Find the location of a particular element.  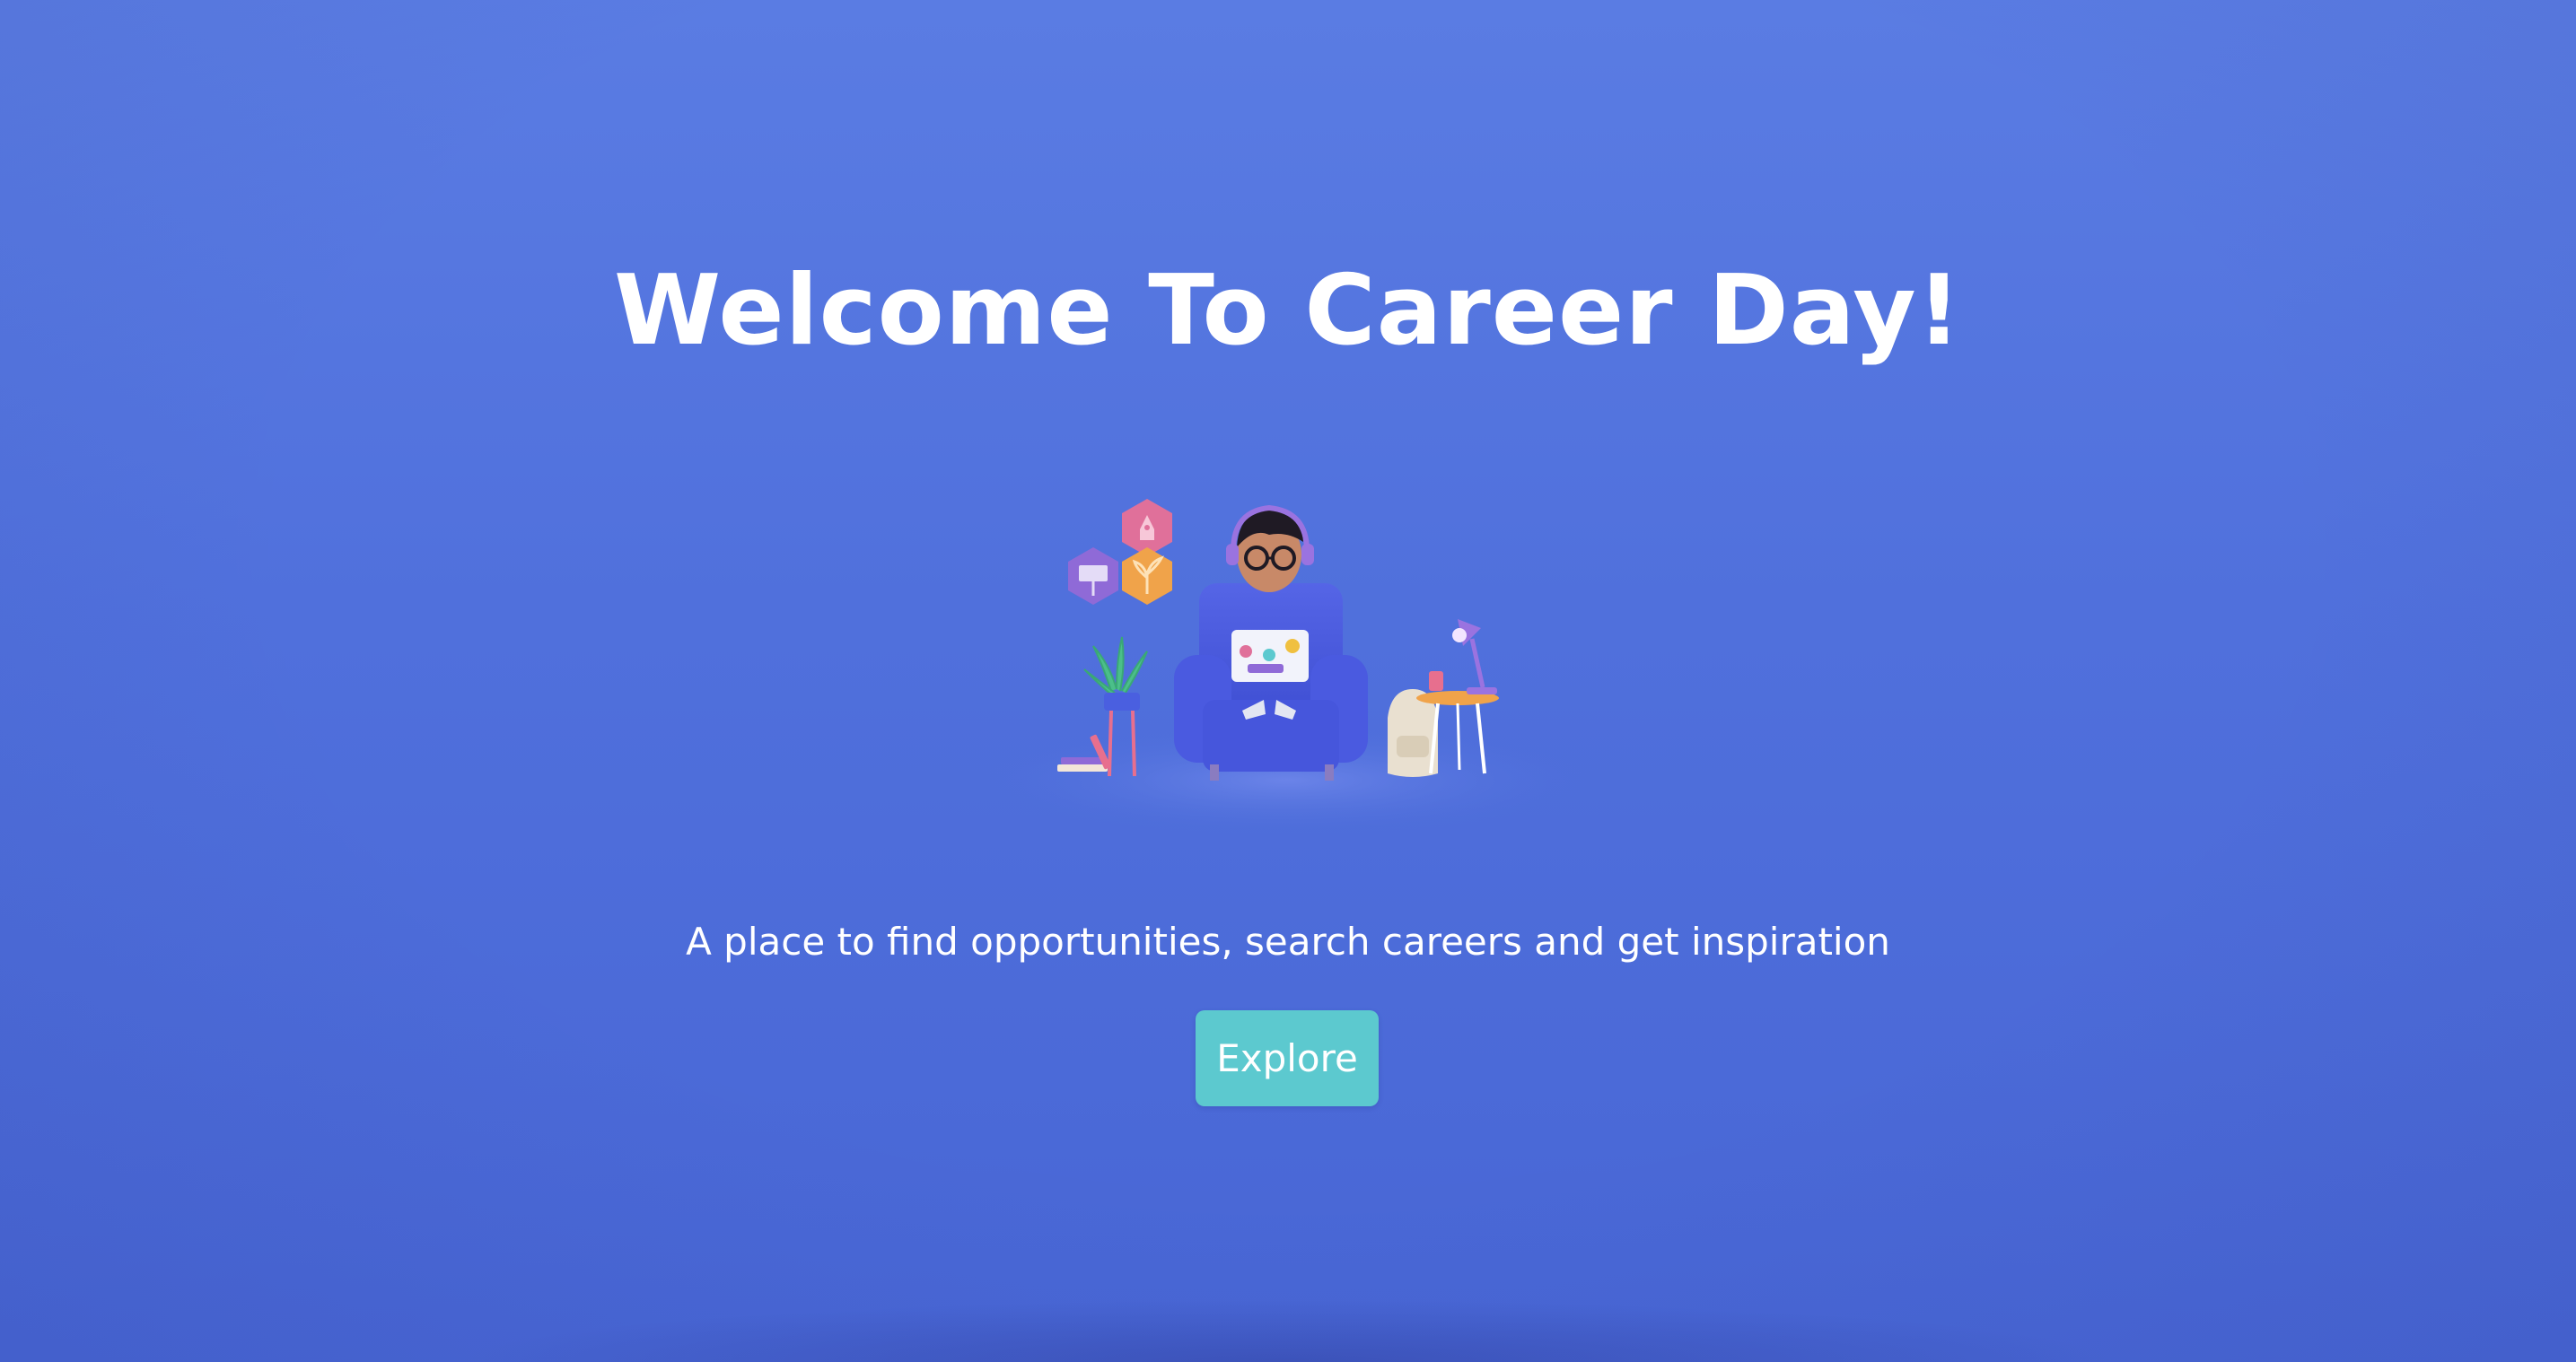

career-illustration is located at coordinates (1287, 667).